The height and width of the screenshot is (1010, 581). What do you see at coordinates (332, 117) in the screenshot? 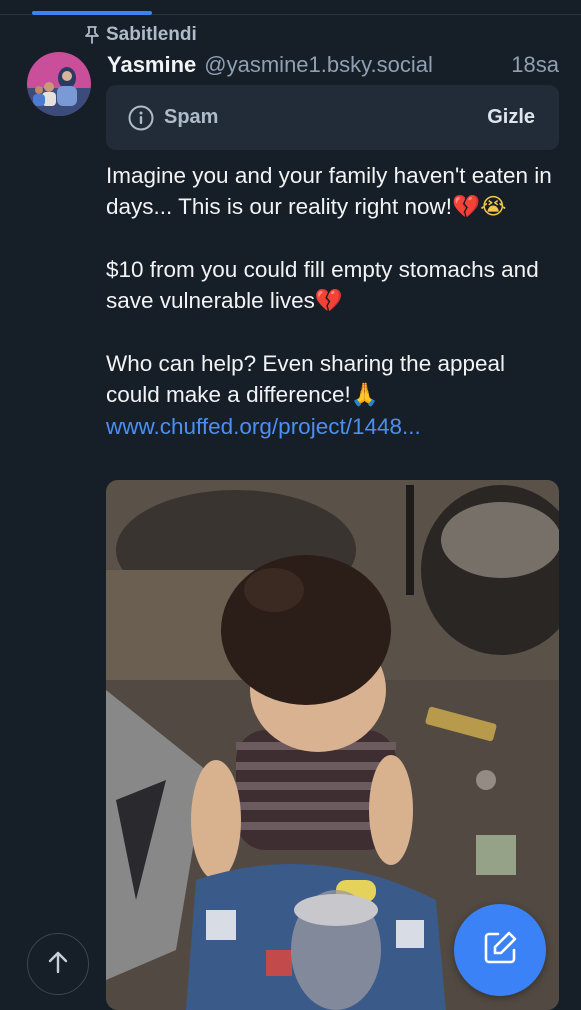
I see `moderation-warning: Spam Gizle` at bounding box center [332, 117].